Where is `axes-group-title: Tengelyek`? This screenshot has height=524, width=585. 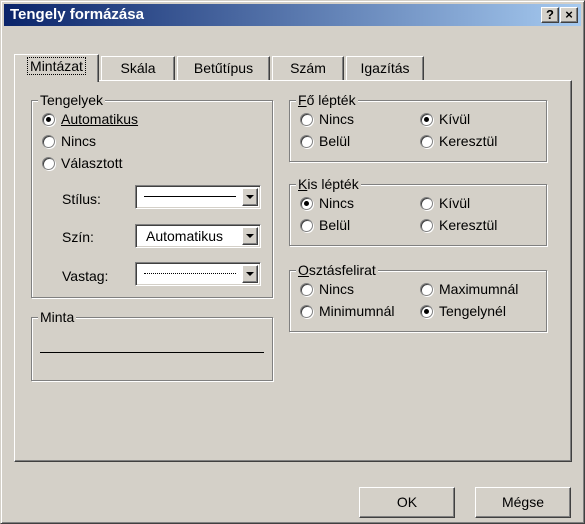
axes-group-title: Tengelyek is located at coordinates (72, 100).